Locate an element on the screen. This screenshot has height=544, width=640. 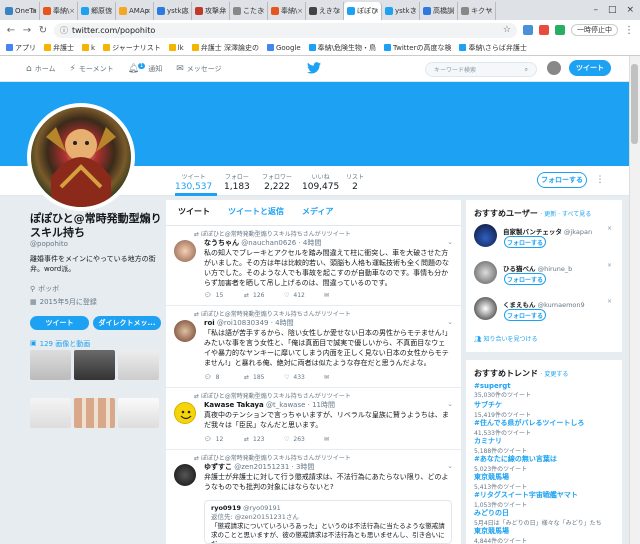
search-input: キーワード検索 ⌕ is located at coordinates (481, 69).